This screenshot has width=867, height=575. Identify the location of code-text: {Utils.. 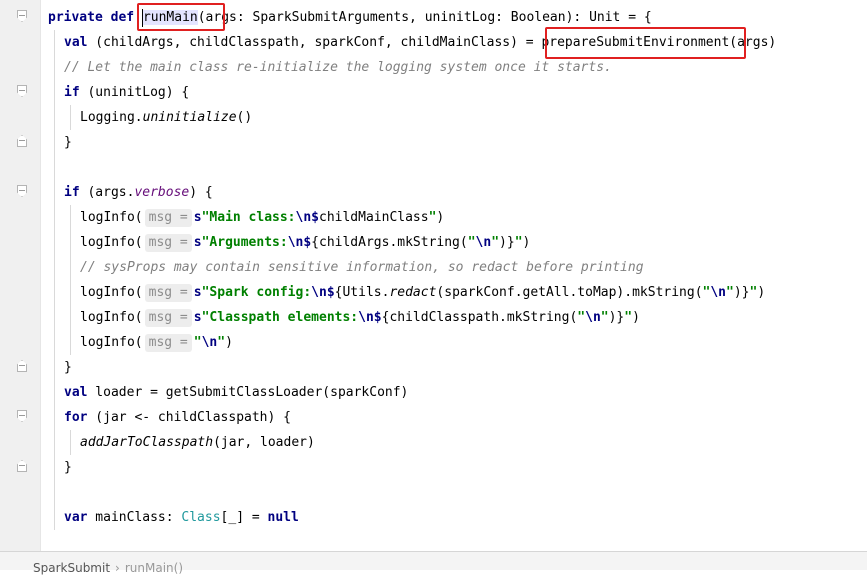
(362, 292).